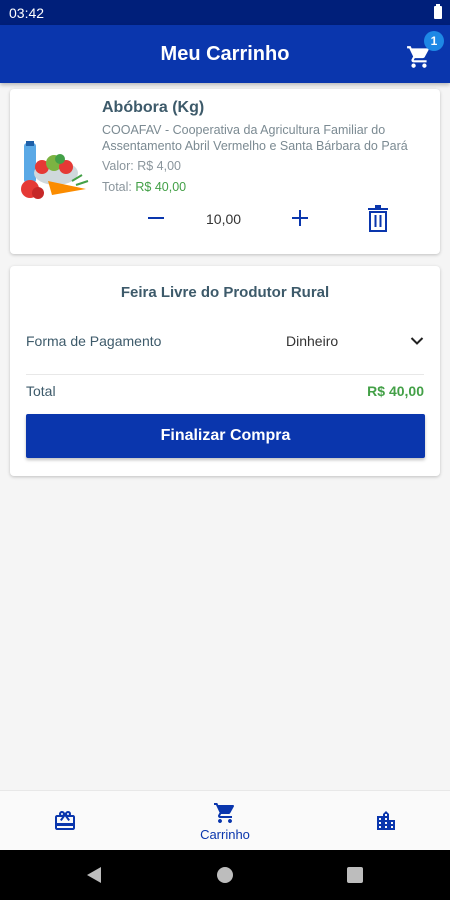 The image size is (450, 900). Describe the element at coordinates (355, 341) in the screenshot. I see `payment-method-select: Dinheiro` at that location.